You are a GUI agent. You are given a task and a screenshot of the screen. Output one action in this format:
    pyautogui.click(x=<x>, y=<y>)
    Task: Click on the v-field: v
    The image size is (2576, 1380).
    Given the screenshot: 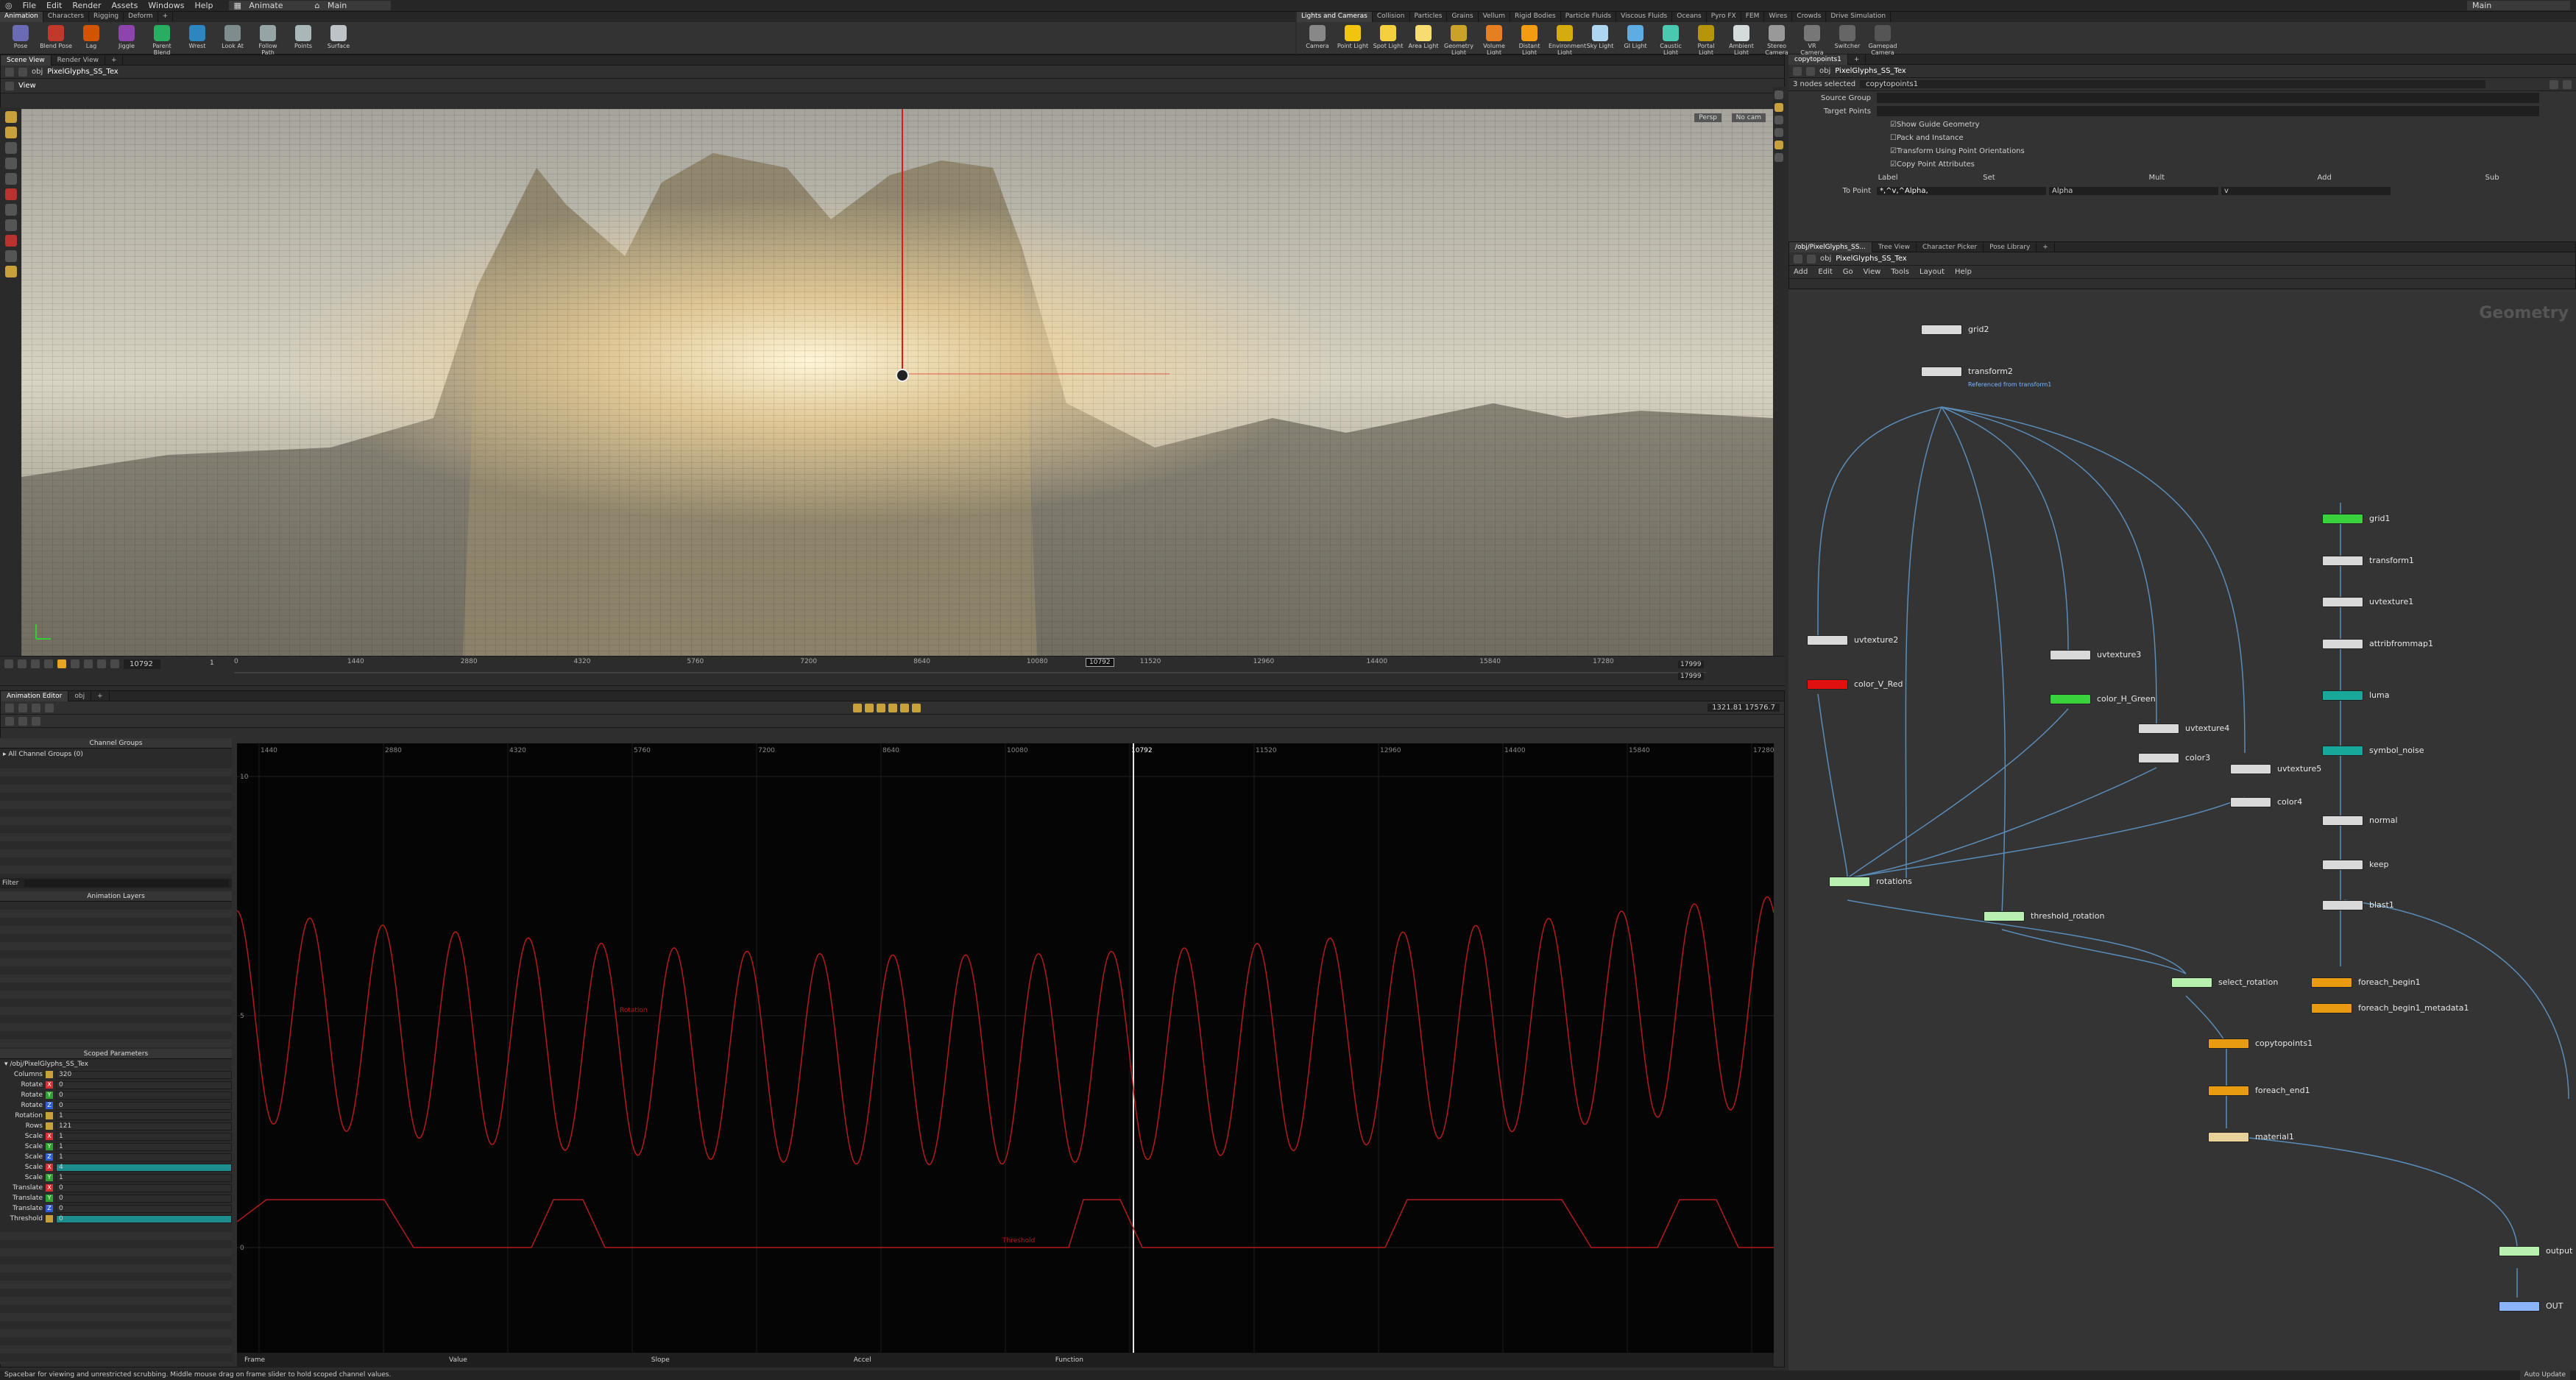 What is the action you would take?
    pyautogui.click(x=2306, y=190)
    